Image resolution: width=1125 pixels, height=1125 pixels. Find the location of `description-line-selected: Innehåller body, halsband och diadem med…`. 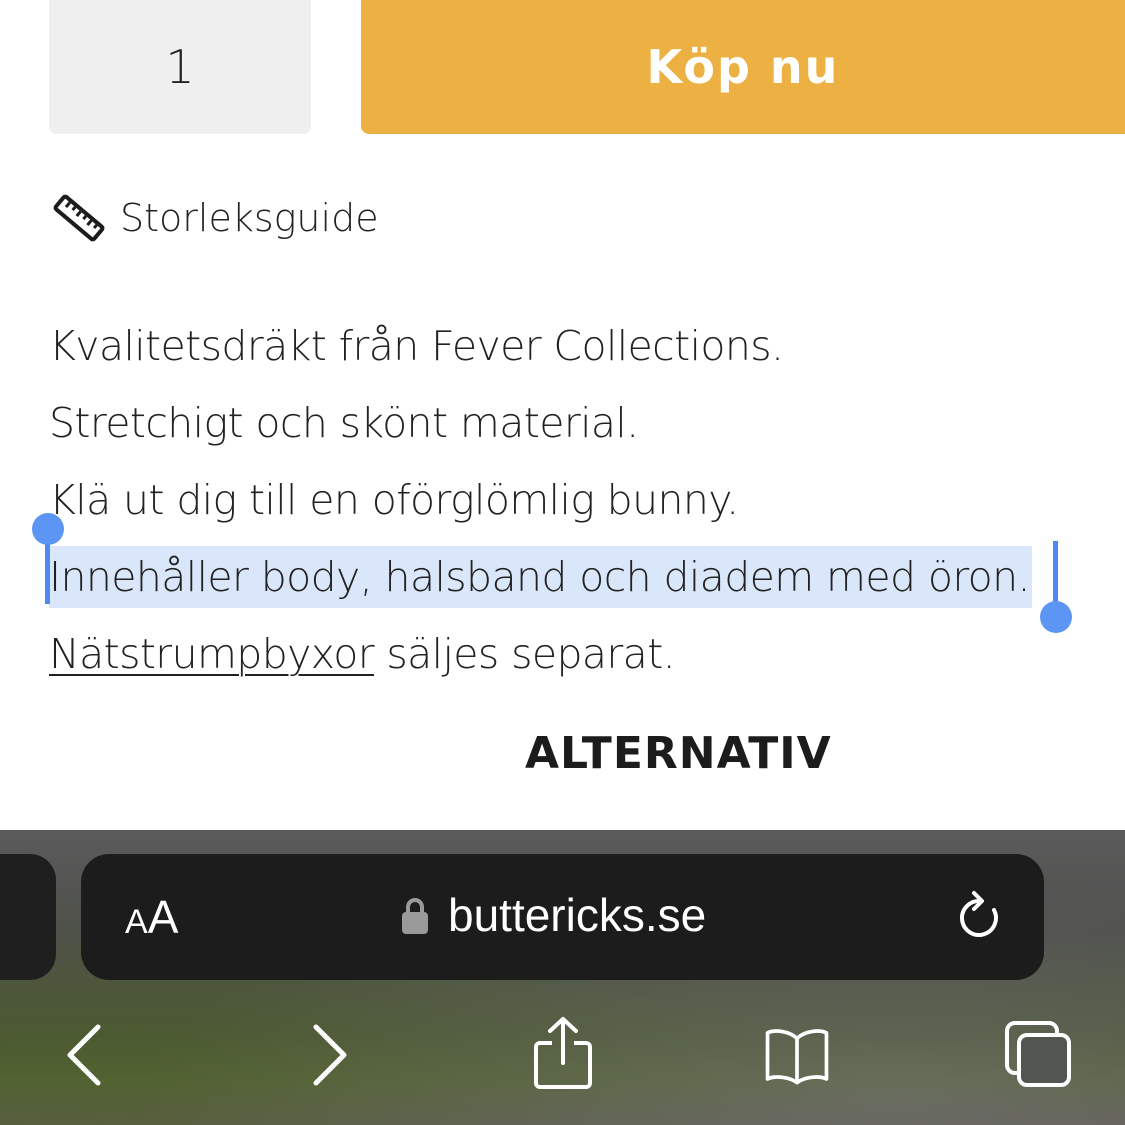

description-line-selected: Innehåller body, halsband och diadem med… is located at coordinates (569, 577).